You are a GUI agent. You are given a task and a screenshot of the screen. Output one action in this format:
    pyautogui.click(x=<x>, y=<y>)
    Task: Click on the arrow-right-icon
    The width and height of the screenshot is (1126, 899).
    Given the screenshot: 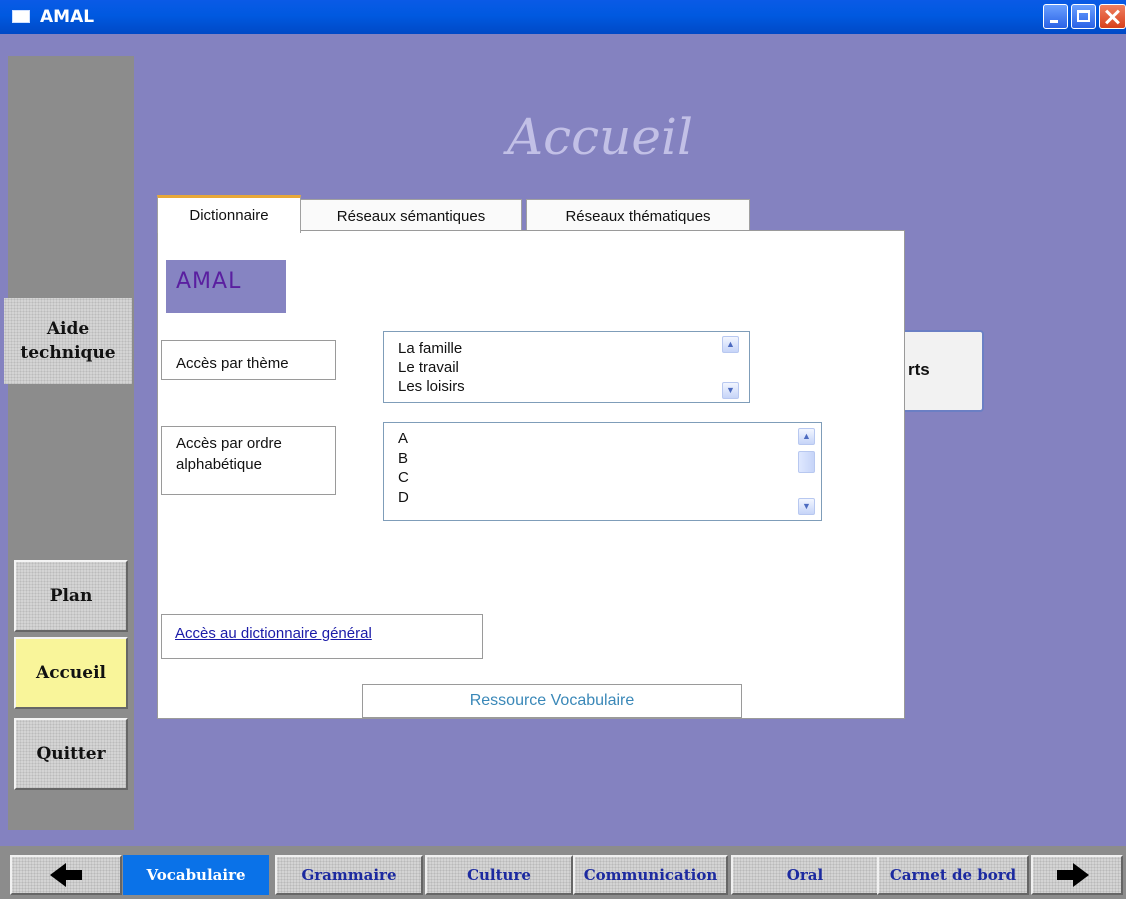 What is the action you would take?
    pyautogui.click(x=1073, y=875)
    